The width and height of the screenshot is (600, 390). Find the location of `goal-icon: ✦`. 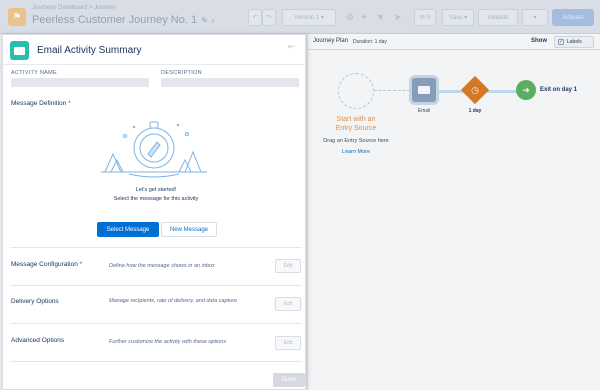

goal-icon: ✦ is located at coordinates (364, 17).